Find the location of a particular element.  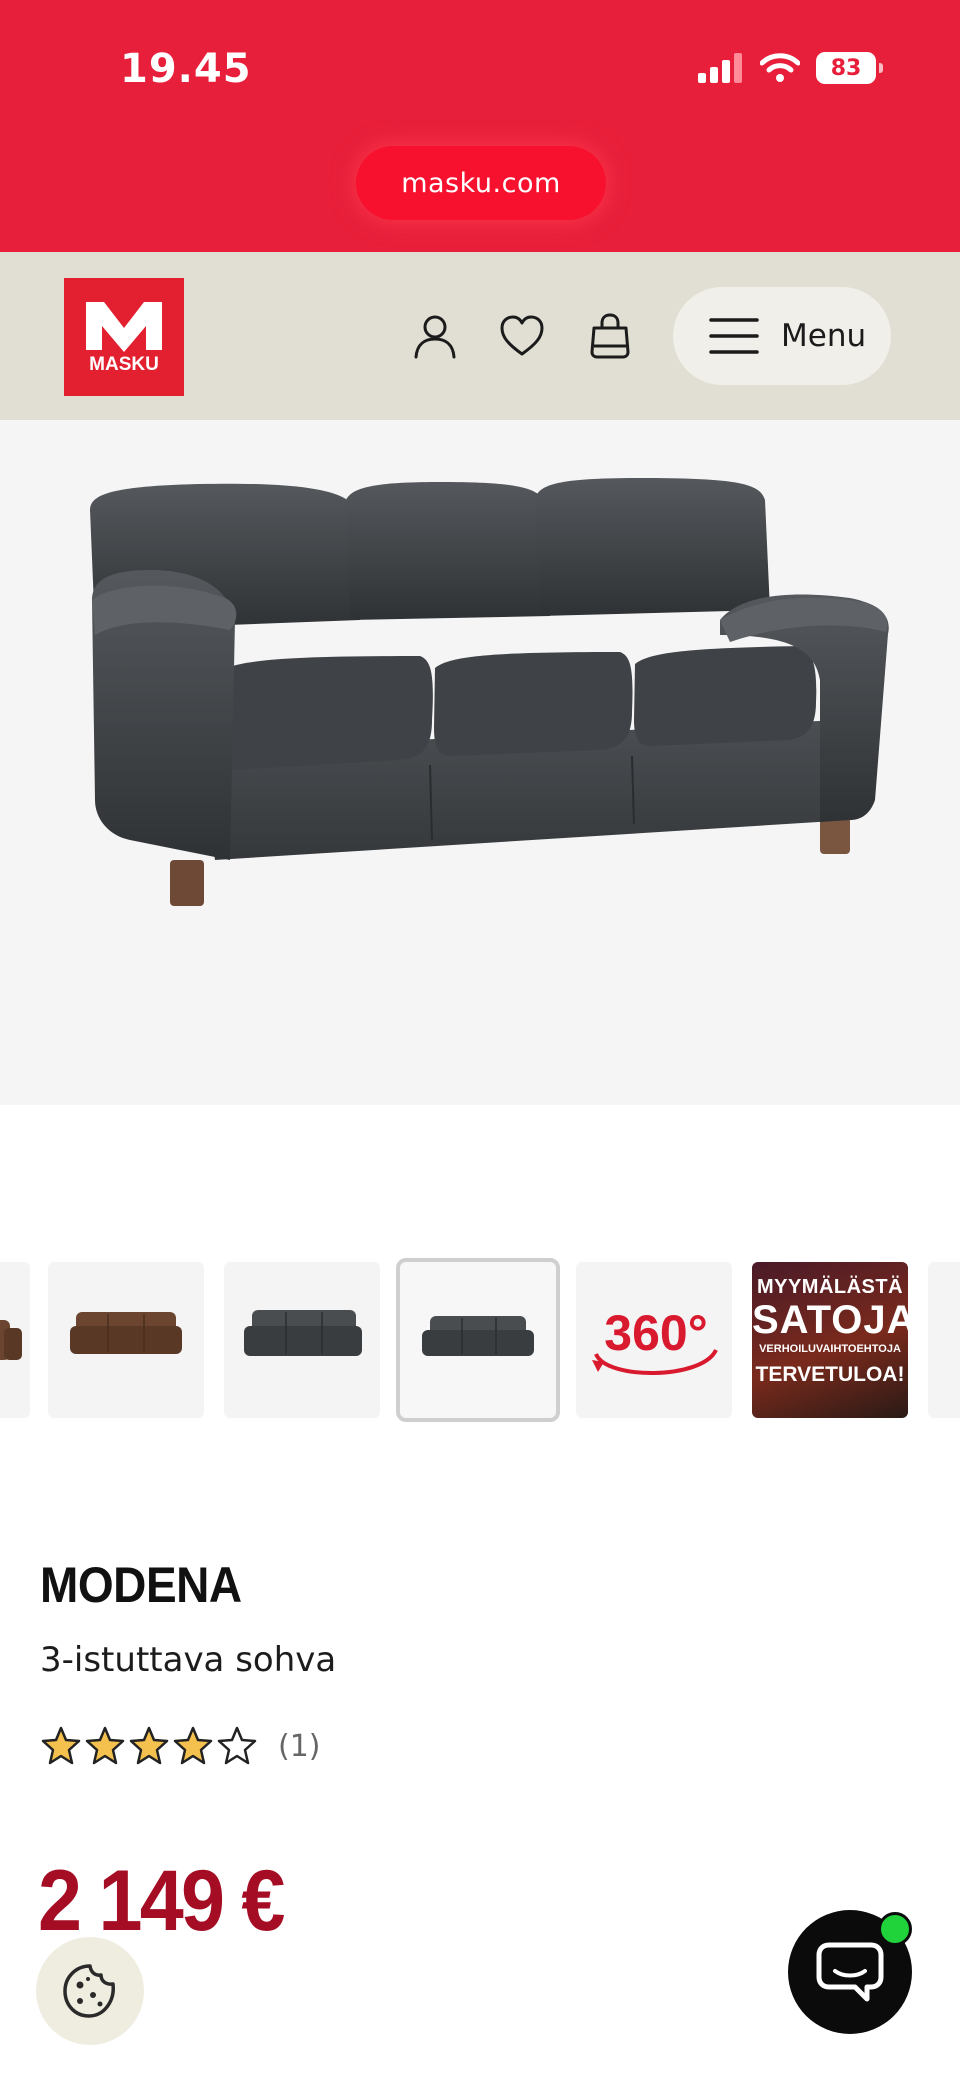

chat-icon is located at coordinates (850, 1972).